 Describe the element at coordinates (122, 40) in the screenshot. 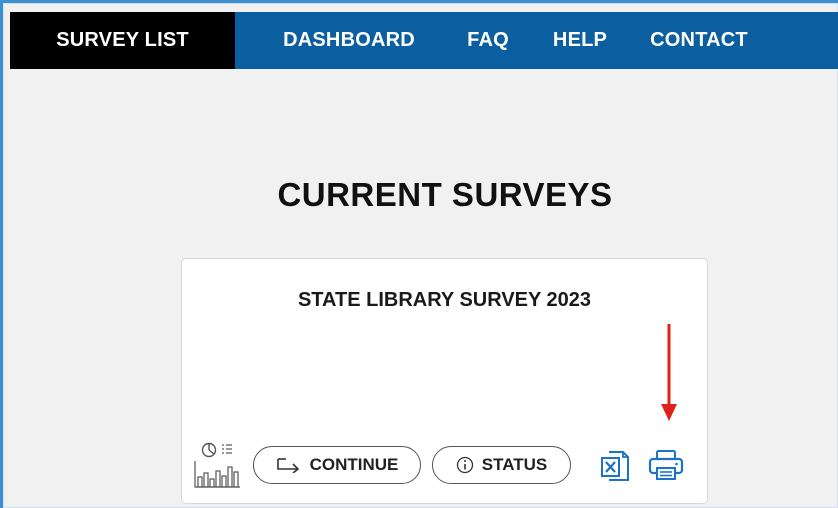

I see `nav-item-survey-list: SURVEY LIST` at that location.